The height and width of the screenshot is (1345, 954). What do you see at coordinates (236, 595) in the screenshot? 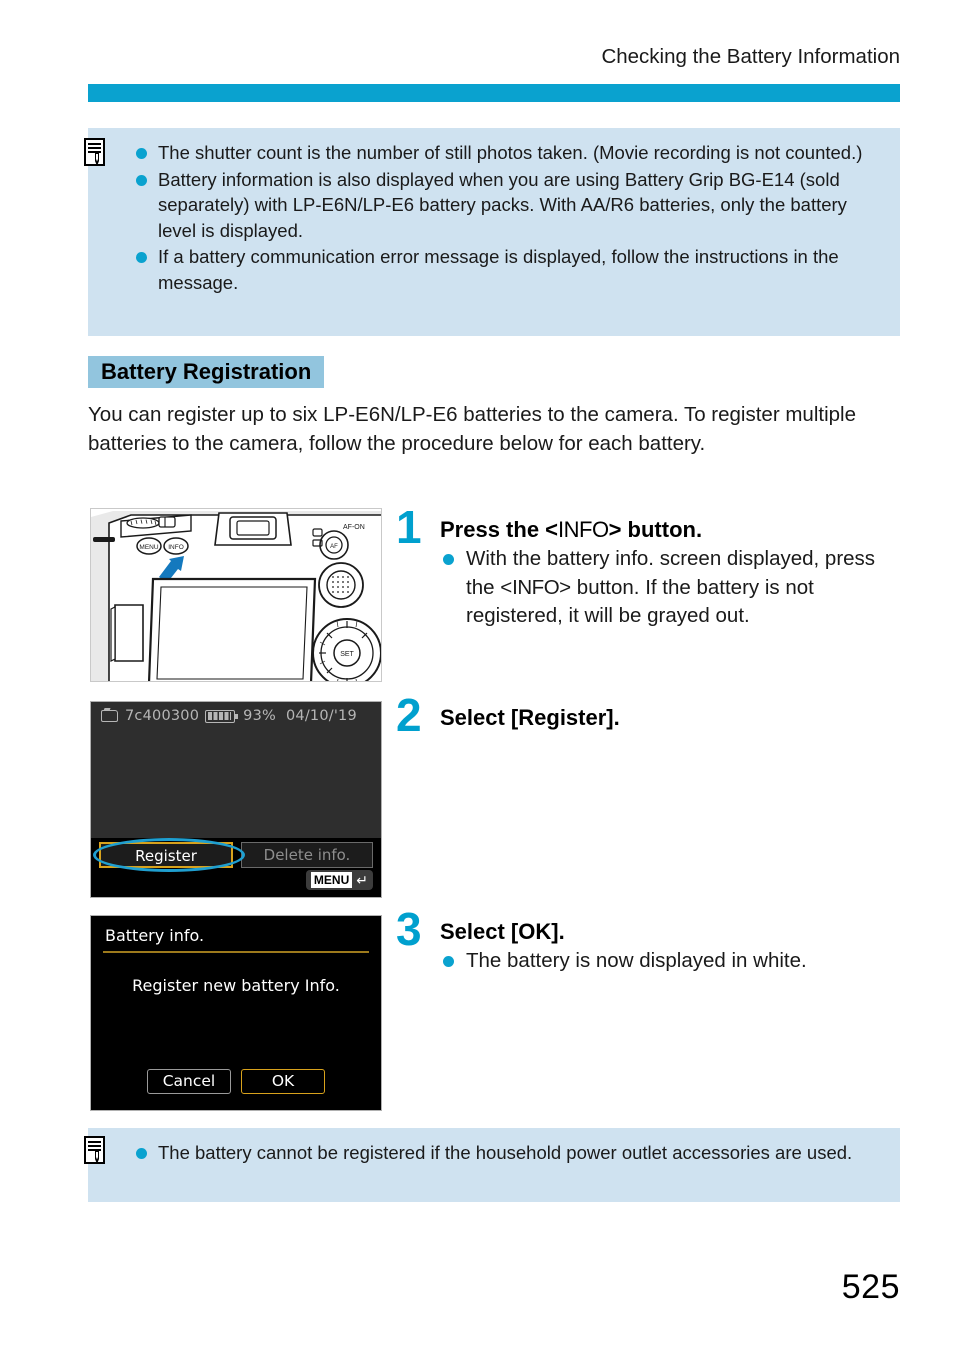
I see `camera-rear-illustration: MENU INFO AF-ON AF SET` at bounding box center [236, 595].